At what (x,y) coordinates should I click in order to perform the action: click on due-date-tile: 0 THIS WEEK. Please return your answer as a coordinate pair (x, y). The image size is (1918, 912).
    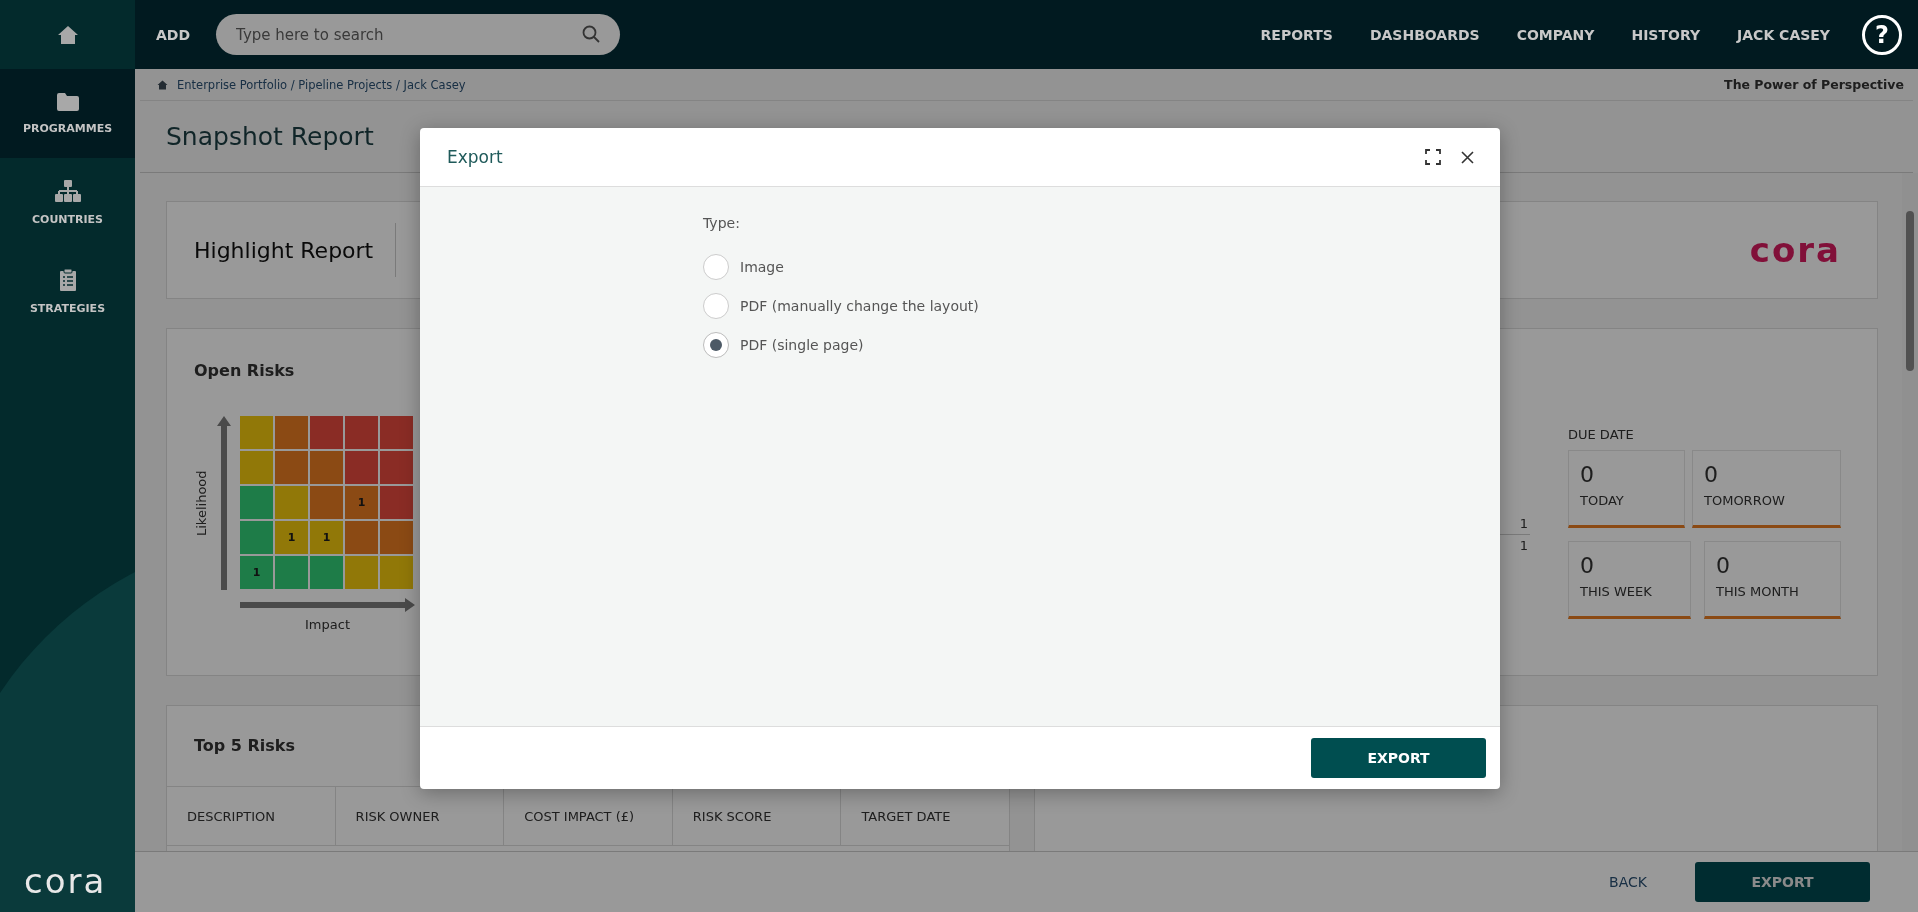
    Looking at the image, I should click on (1629, 580).